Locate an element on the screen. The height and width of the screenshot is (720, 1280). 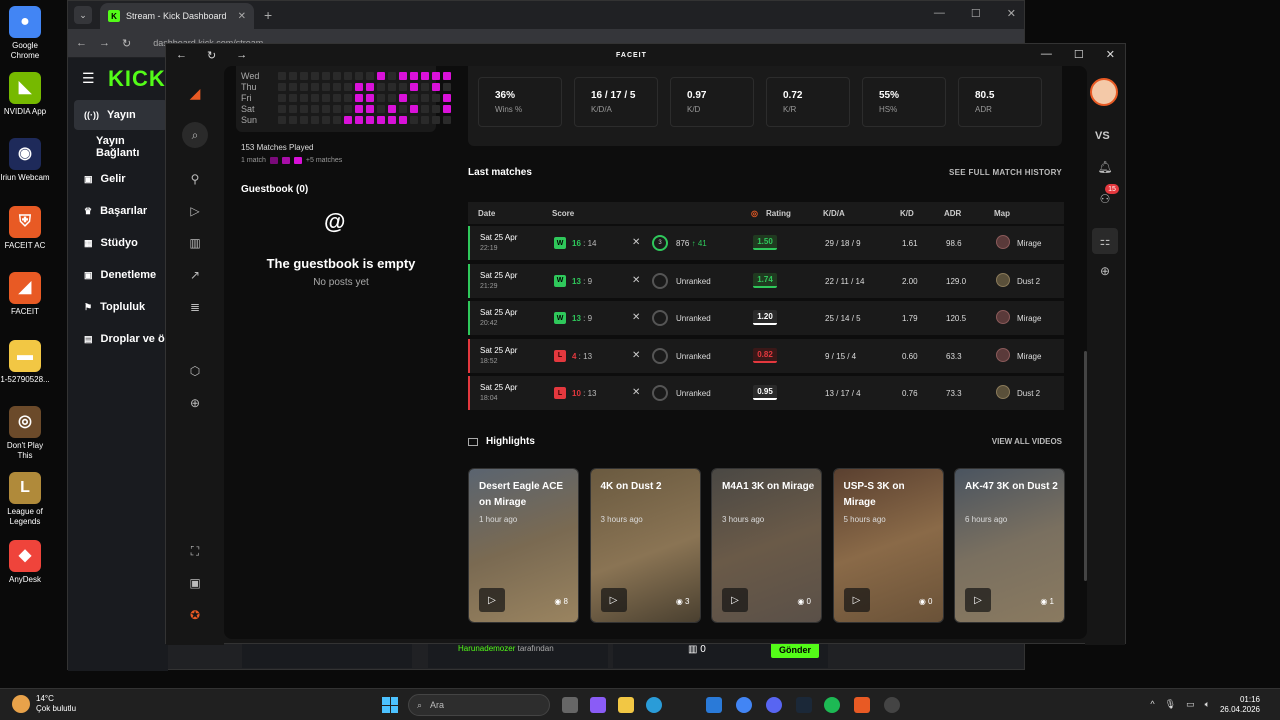
kick-nav-item: ♛ Başarılar is located at coordinates (121, 211).